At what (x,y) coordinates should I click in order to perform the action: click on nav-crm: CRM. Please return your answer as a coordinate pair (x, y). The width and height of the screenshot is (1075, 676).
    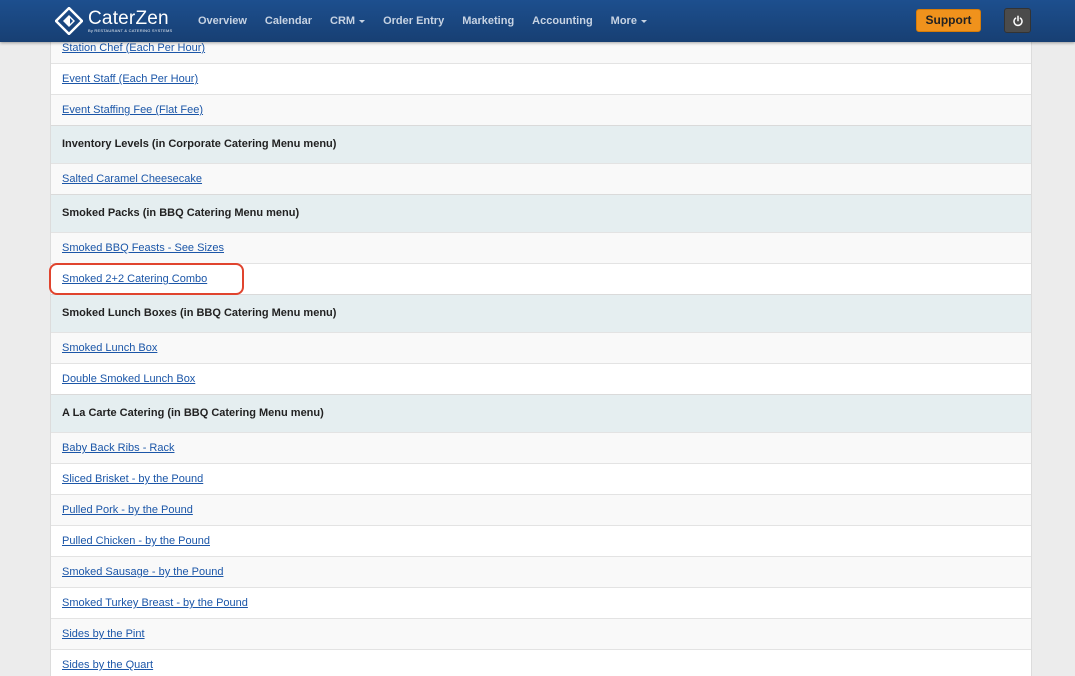
    Looking at the image, I should click on (348, 21).